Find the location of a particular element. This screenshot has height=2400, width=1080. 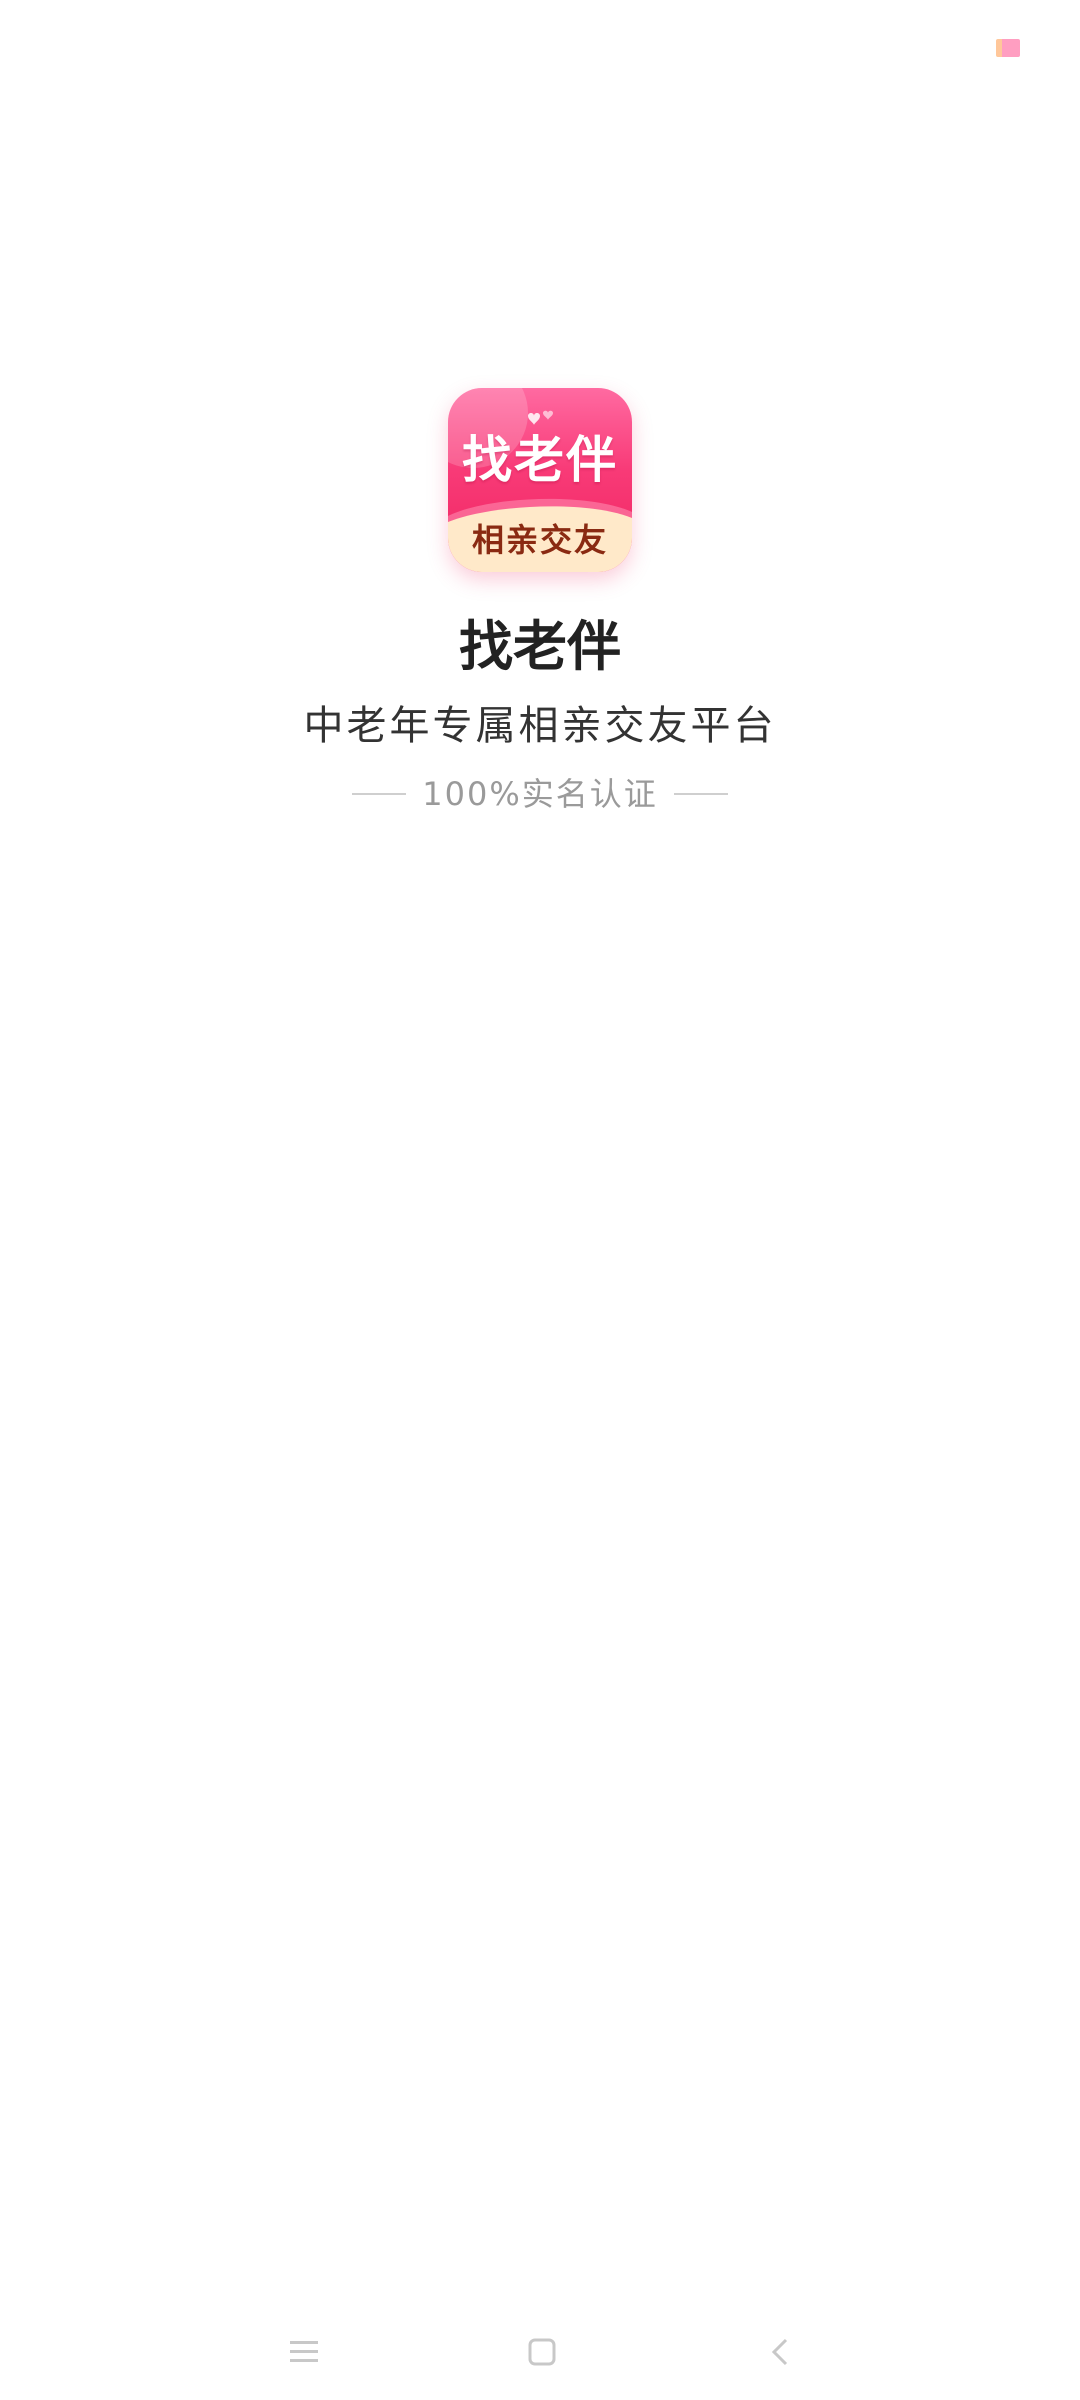

system-nav-bar is located at coordinates (540, 2350).